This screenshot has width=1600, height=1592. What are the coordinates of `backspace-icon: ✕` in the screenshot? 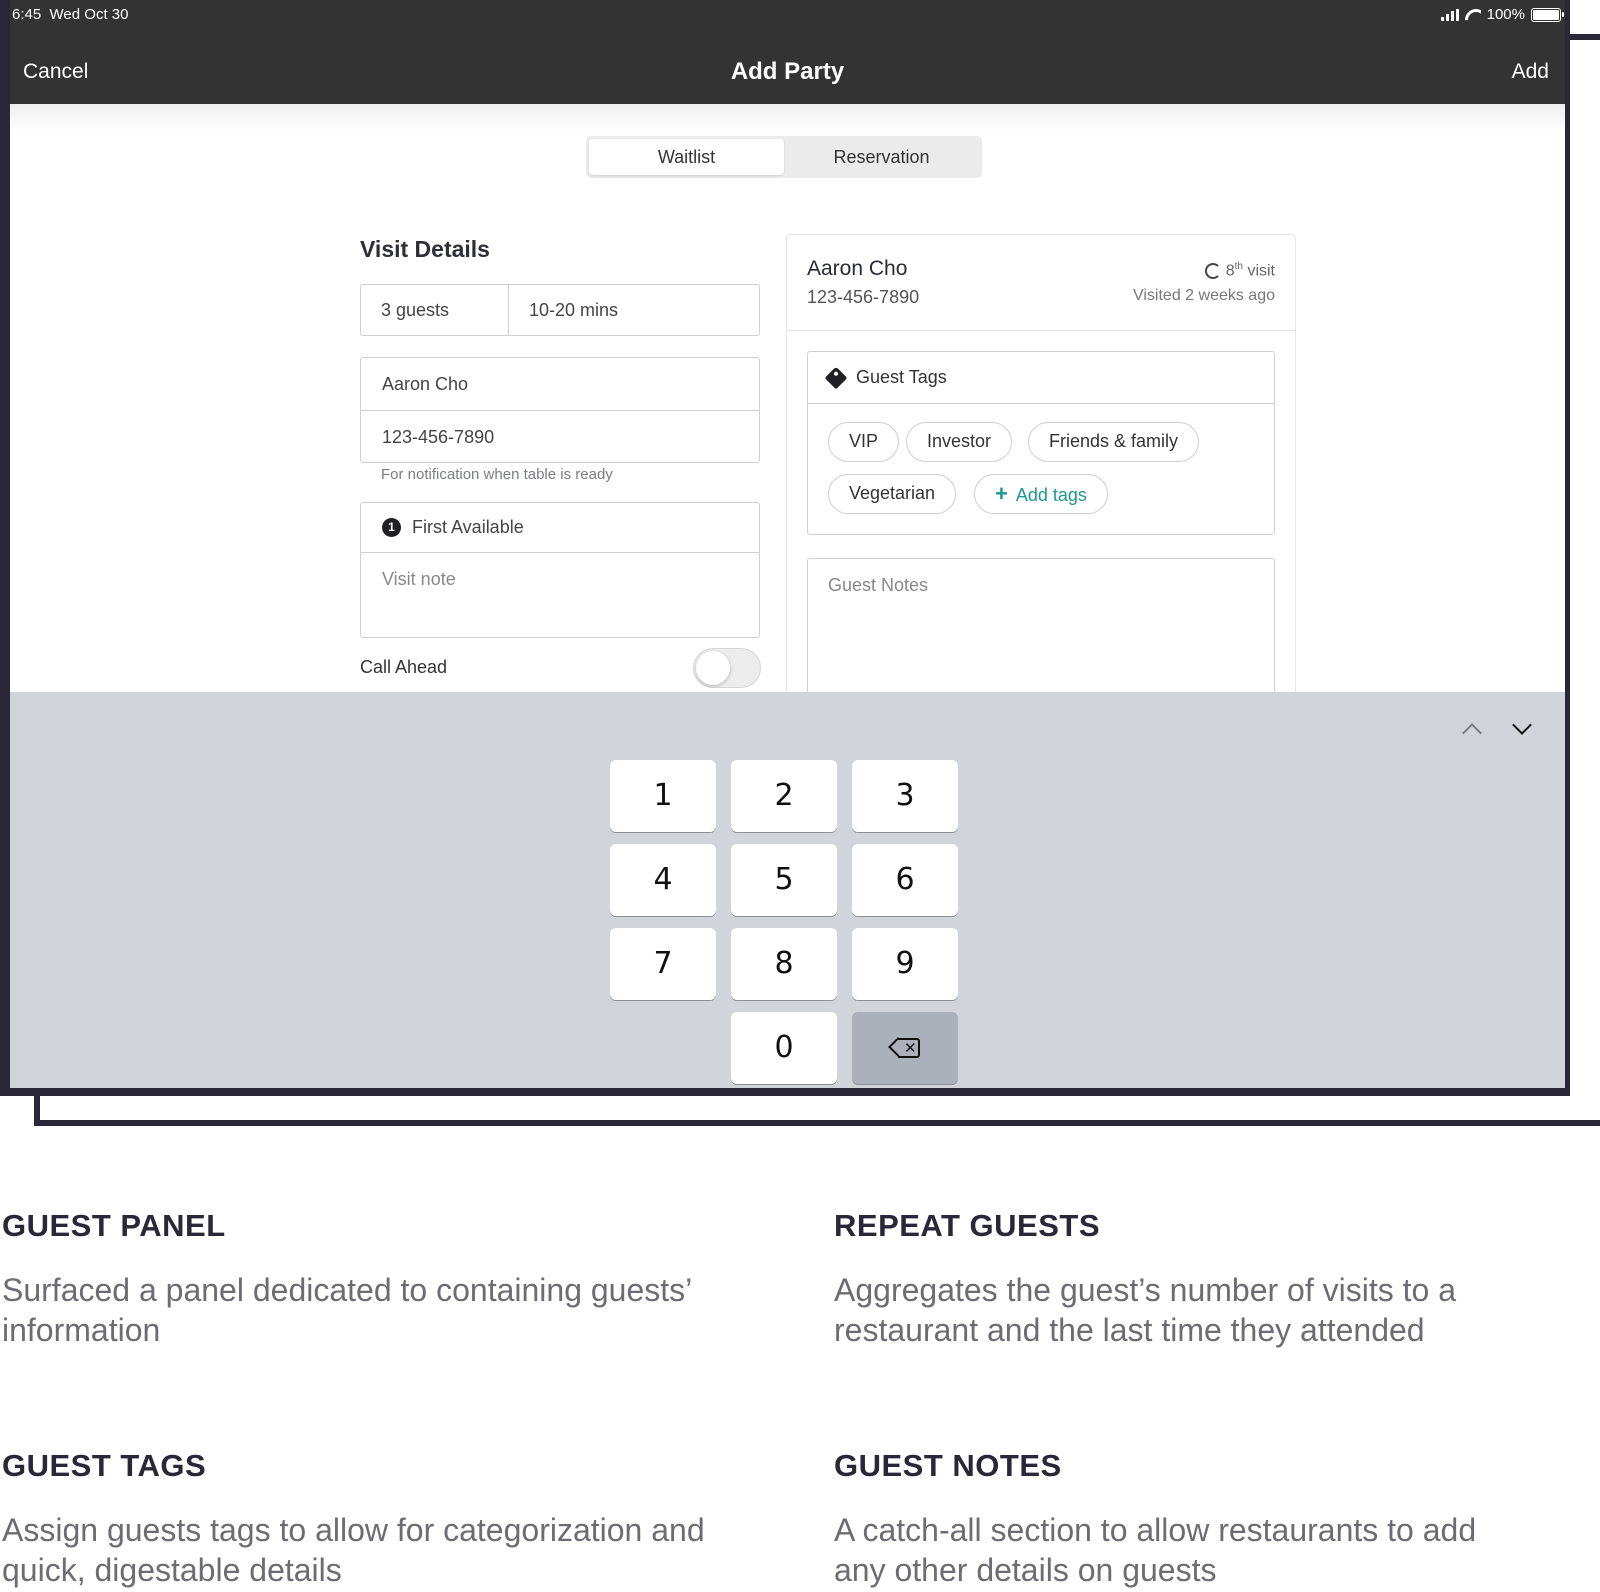 It's located at (904, 1047).